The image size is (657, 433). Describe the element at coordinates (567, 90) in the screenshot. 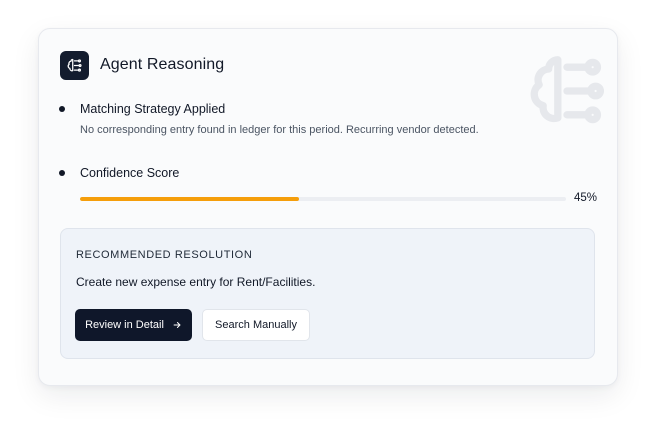

I see `brain-watermark-icon` at that location.